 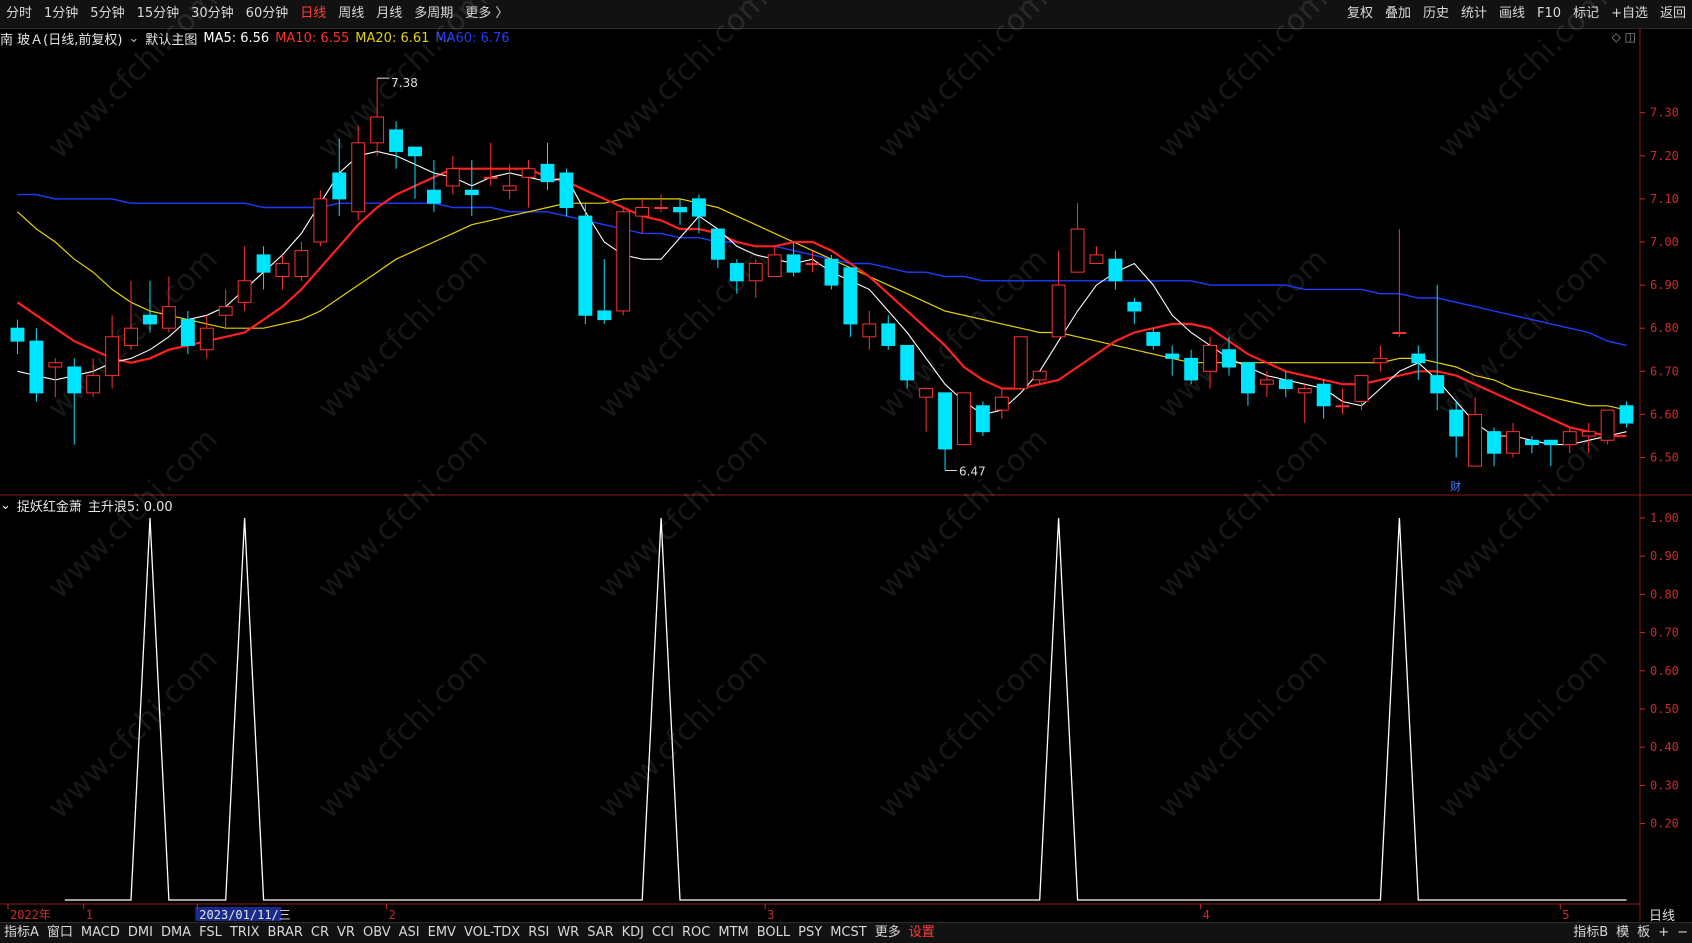 What do you see at coordinates (1663, 933) in the screenshot?
I see `bottombar-right_items-3: +` at bounding box center [1663, 933].